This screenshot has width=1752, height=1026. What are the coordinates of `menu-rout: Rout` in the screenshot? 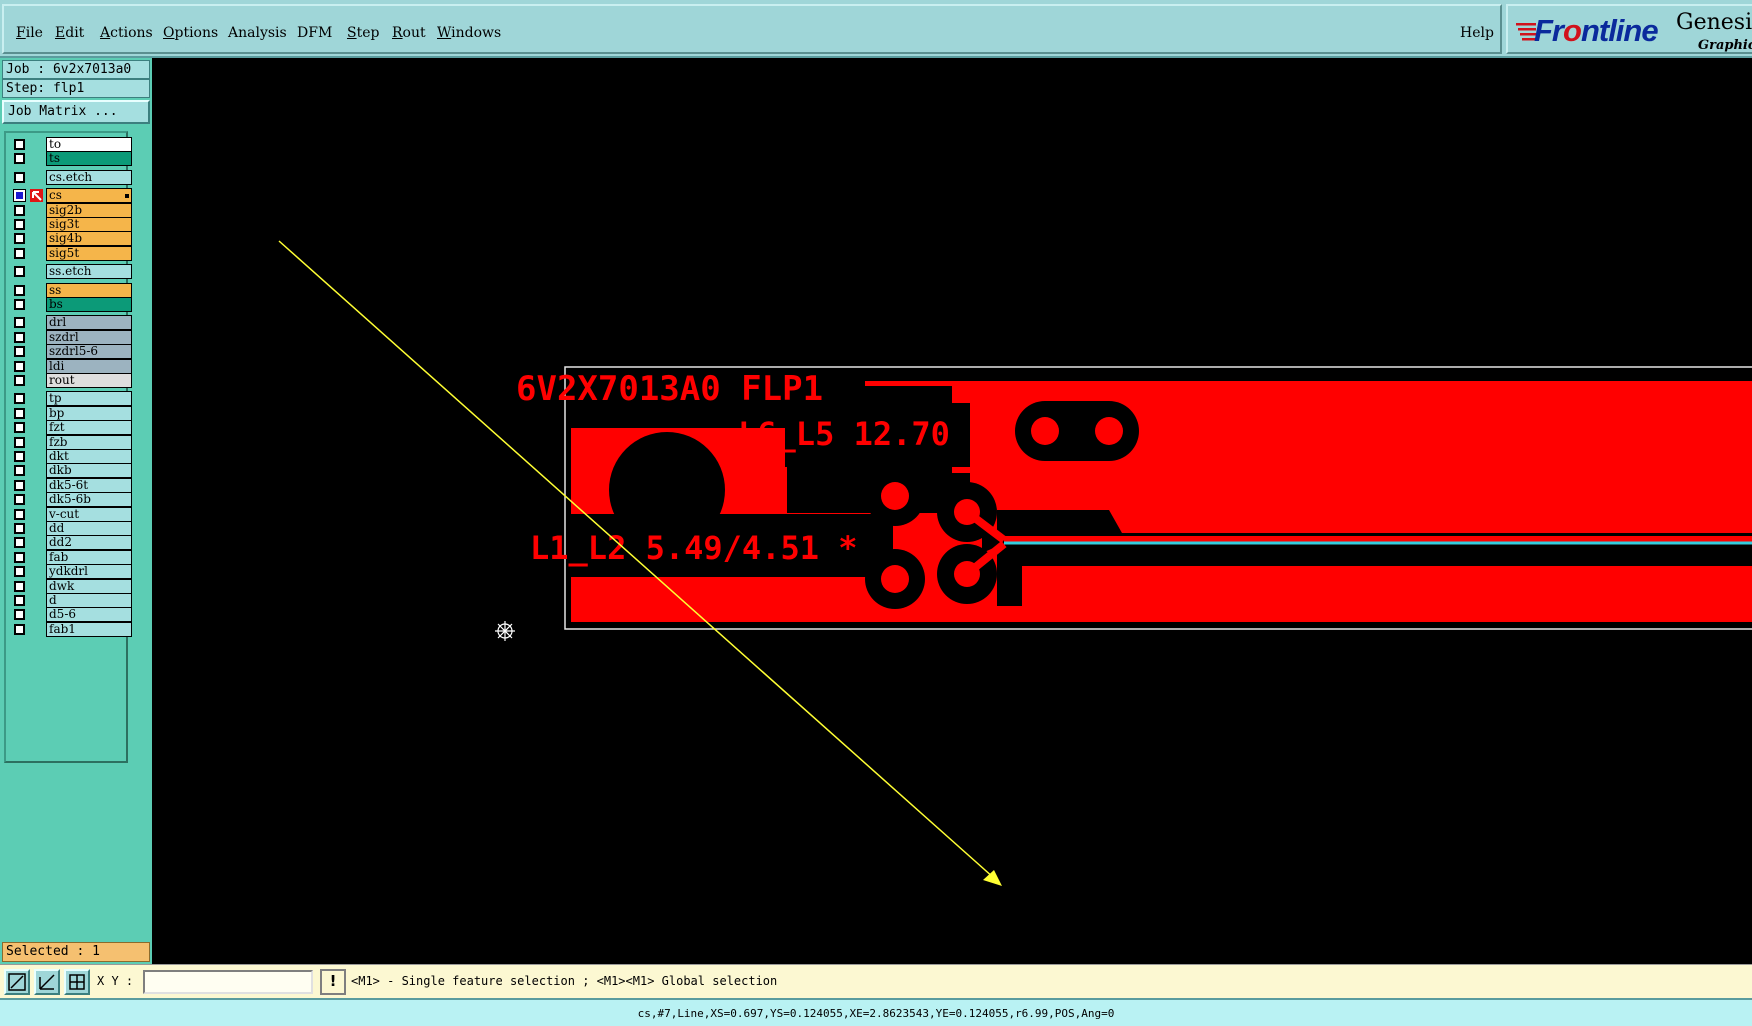 It's located at (409, 33).